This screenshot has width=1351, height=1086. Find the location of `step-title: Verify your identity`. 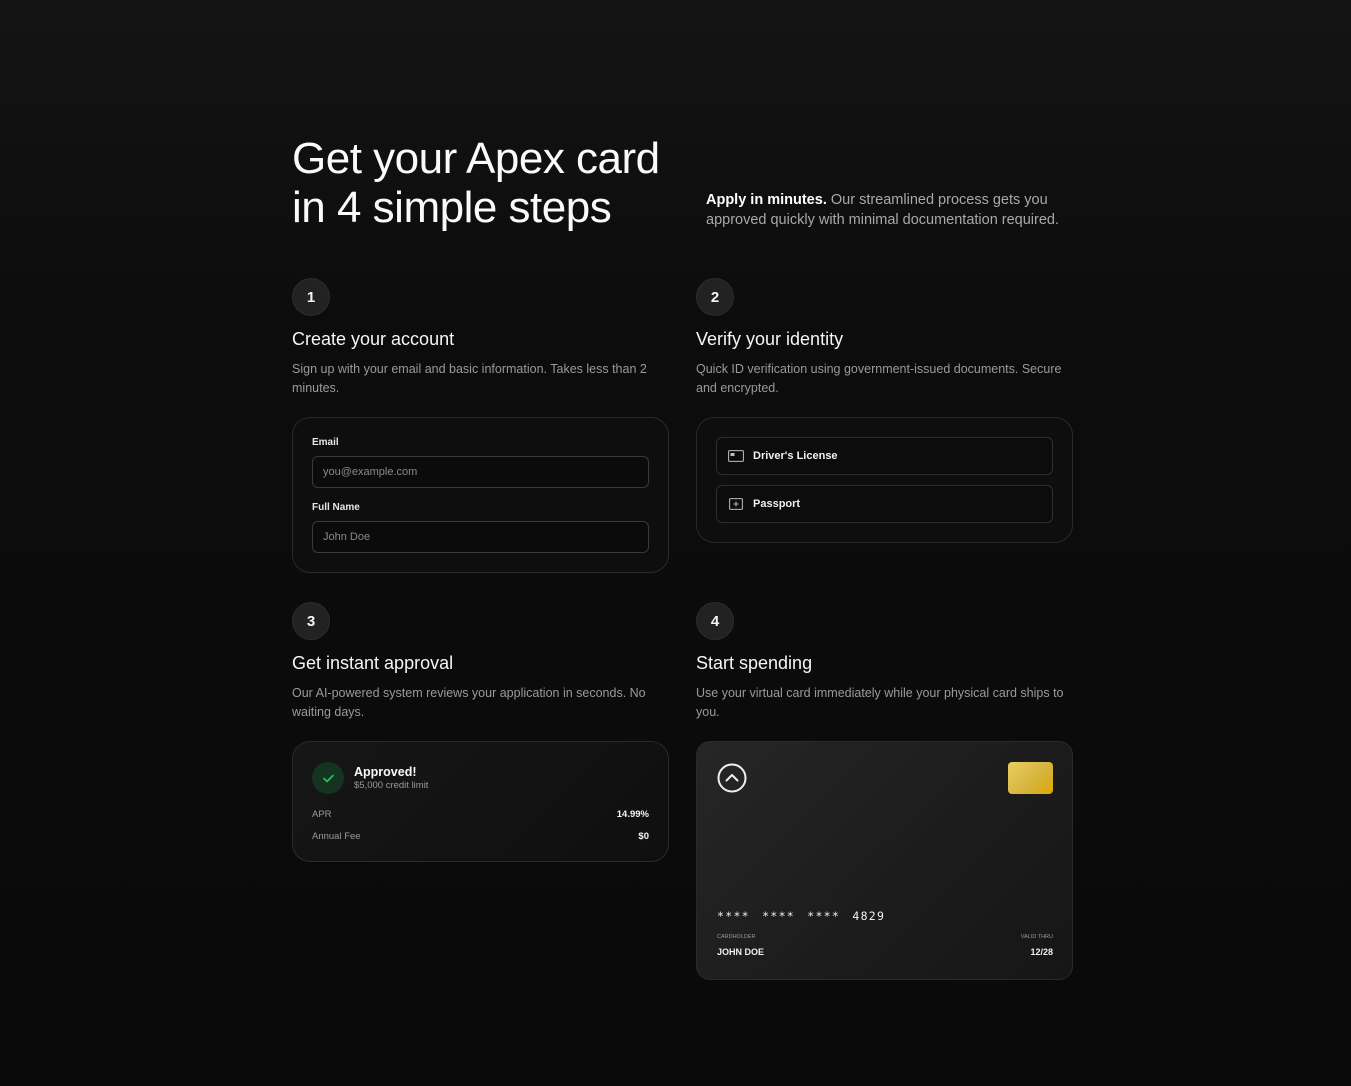

step-title: Verify your identity is located at coordinates (770, 339).